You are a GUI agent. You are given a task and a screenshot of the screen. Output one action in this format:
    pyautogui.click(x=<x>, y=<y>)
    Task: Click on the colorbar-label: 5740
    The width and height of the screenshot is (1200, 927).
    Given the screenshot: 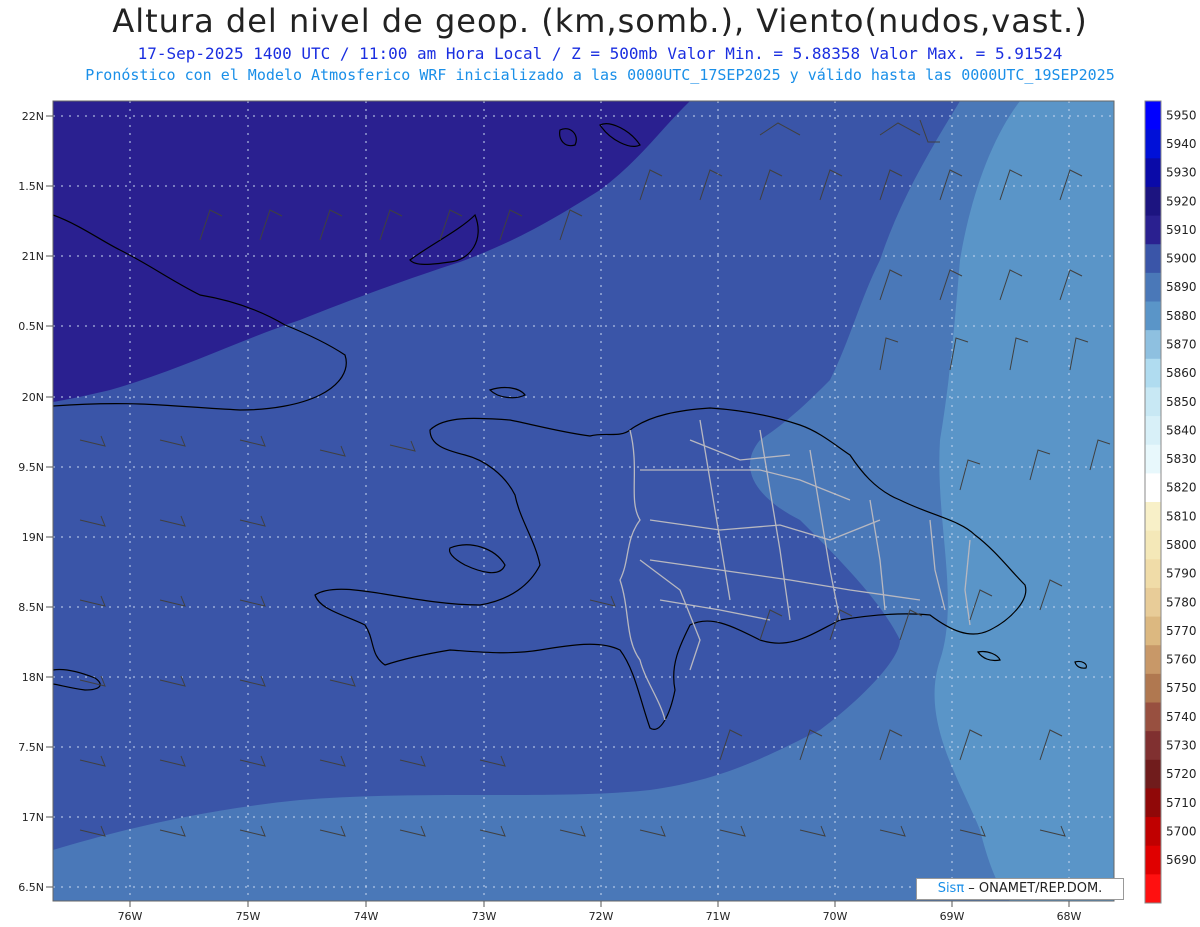 What is the action you would take?
    pyautogui.click(x=1181, y=717)
    